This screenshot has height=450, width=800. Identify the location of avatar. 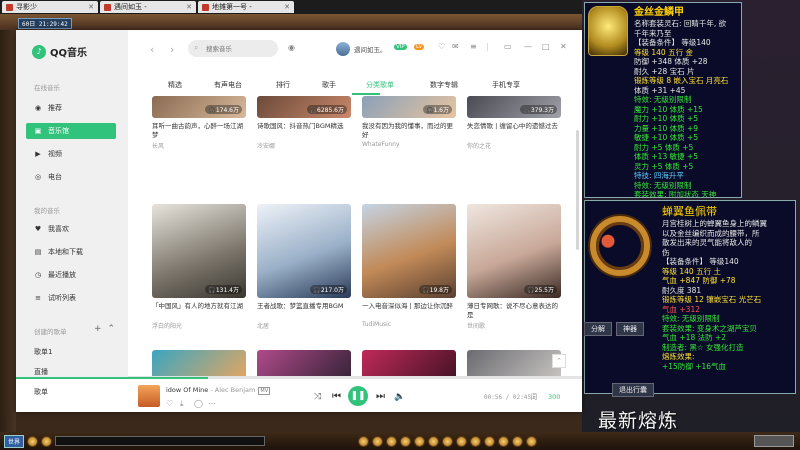
(343, 49).